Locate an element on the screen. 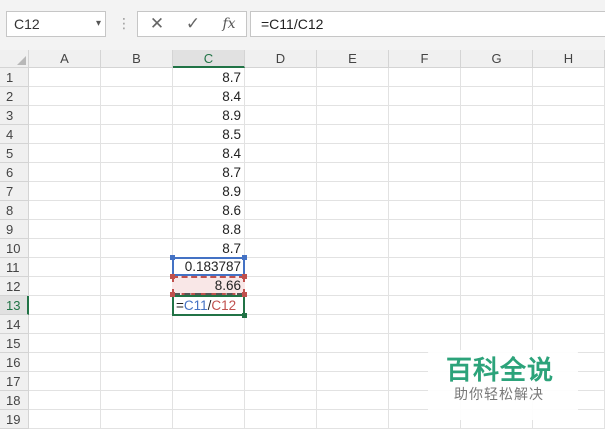  cell-c6: 8.7 is located at coordinates (209, 172).